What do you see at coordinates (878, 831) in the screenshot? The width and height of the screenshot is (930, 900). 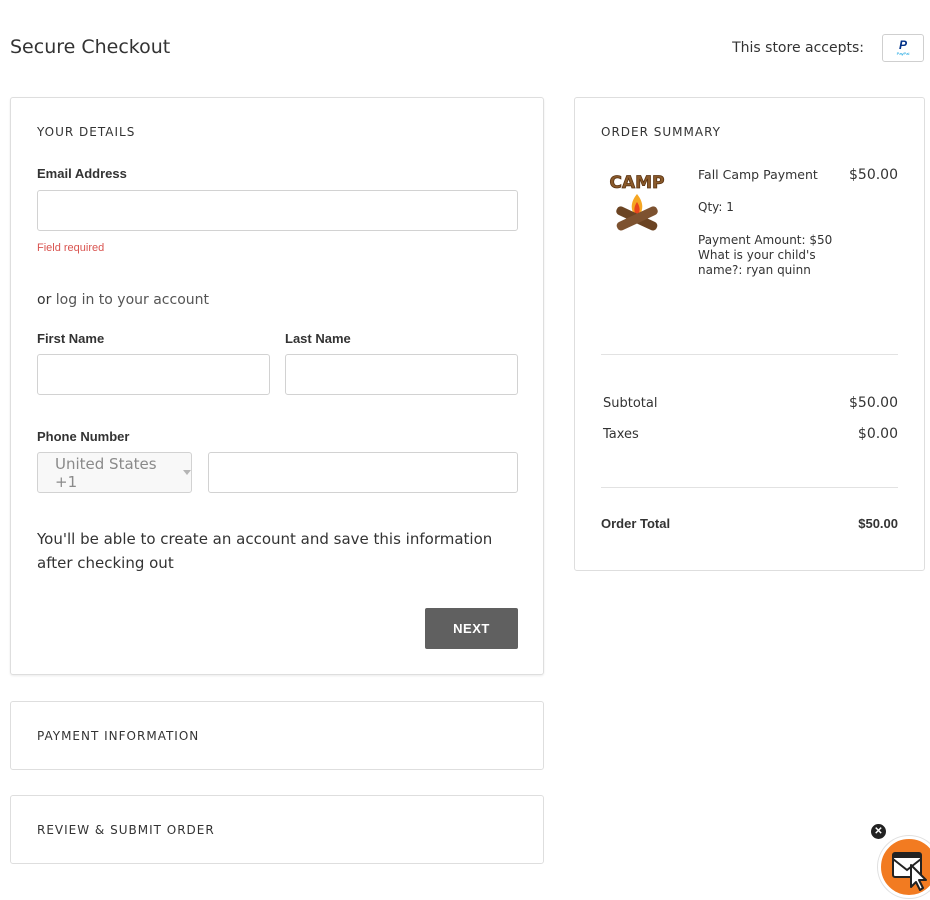 I see `close-icon: ✕` at bounding box center [878, 831].